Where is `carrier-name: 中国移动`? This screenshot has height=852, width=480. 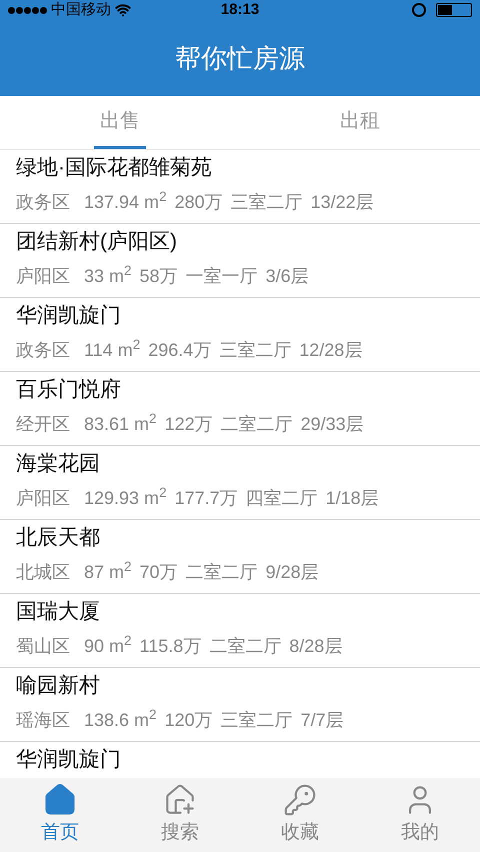 carrier-name: 中国移动 is located at coordinates (81, 10).